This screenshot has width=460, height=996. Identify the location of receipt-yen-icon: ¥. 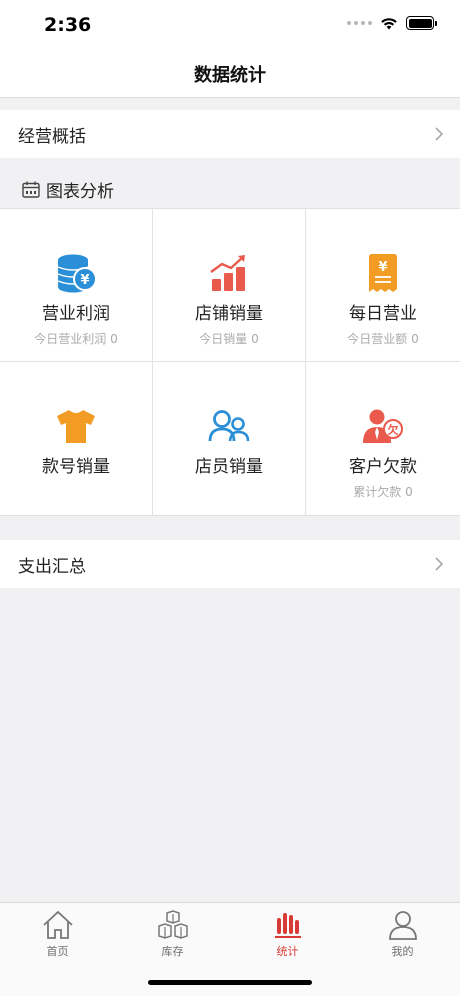
(383, 273).